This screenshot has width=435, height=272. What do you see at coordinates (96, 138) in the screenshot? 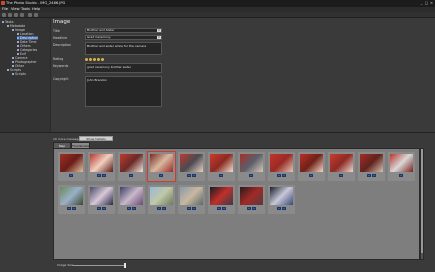
I see `show-details-button: Show Details` at bounding box center [96, 138].